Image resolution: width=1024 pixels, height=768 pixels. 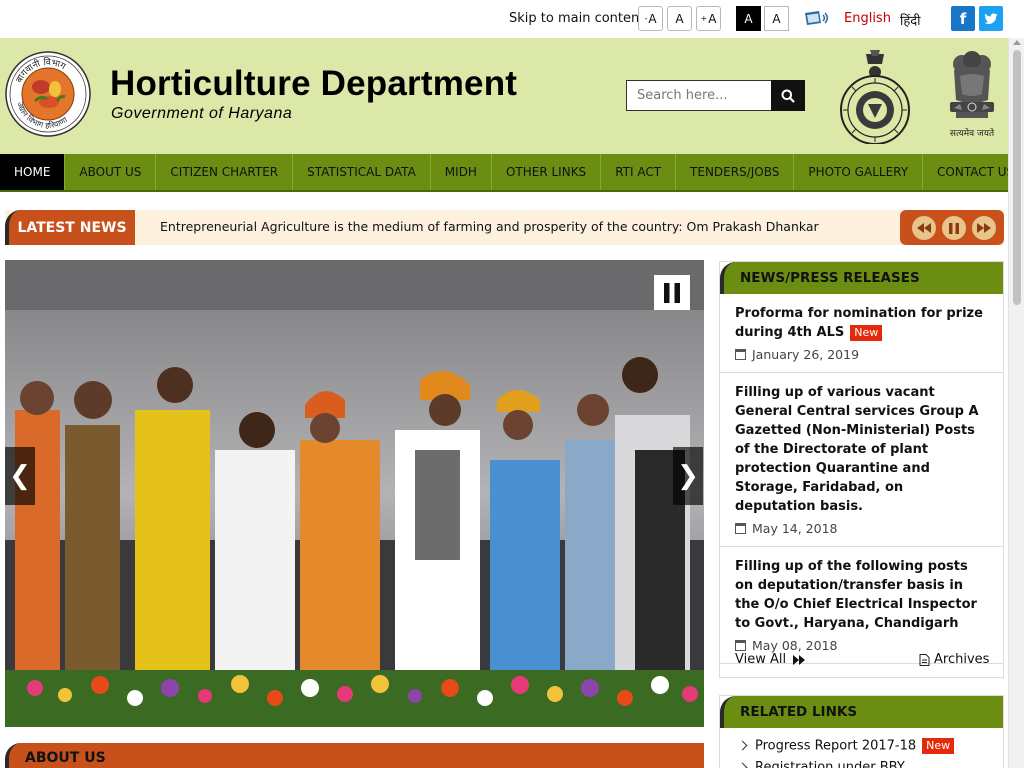 What do you see at coordinates (461, 172) in the screenshot?
I see `nav-midh: MIDH` at bounding box center [461, 172].